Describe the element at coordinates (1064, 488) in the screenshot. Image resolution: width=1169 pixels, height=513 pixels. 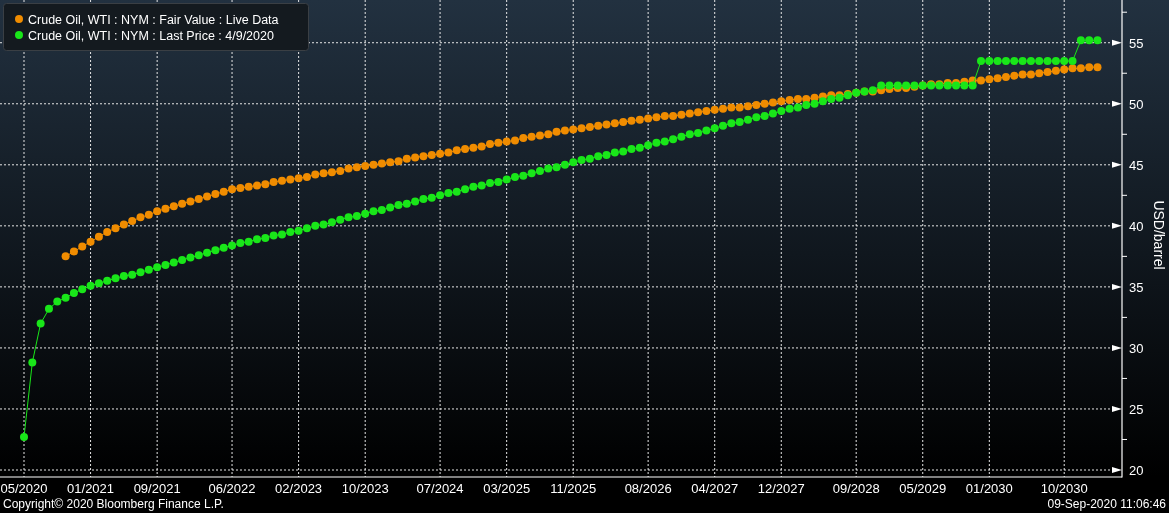
I see `x-tick-label: 10/2030` at that location.